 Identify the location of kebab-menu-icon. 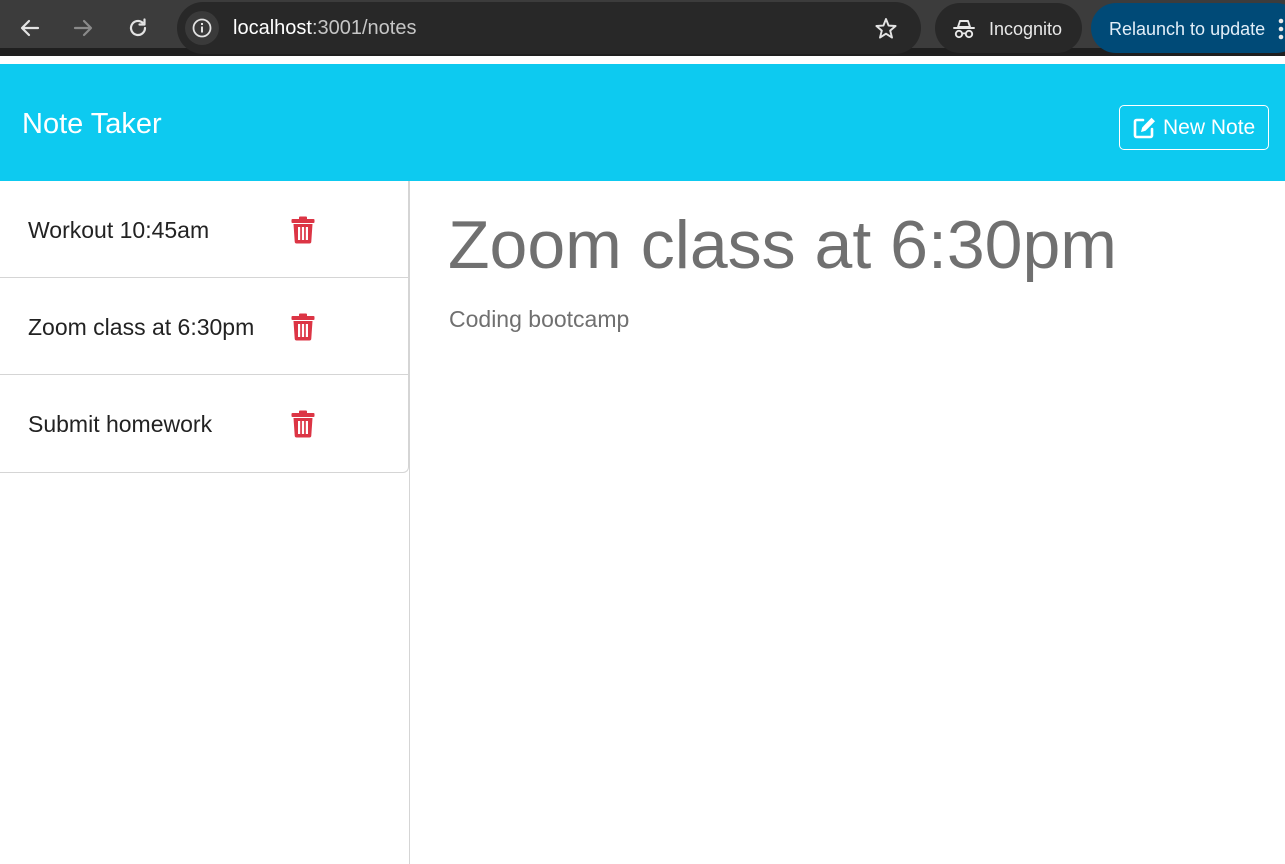
(1281, 29).